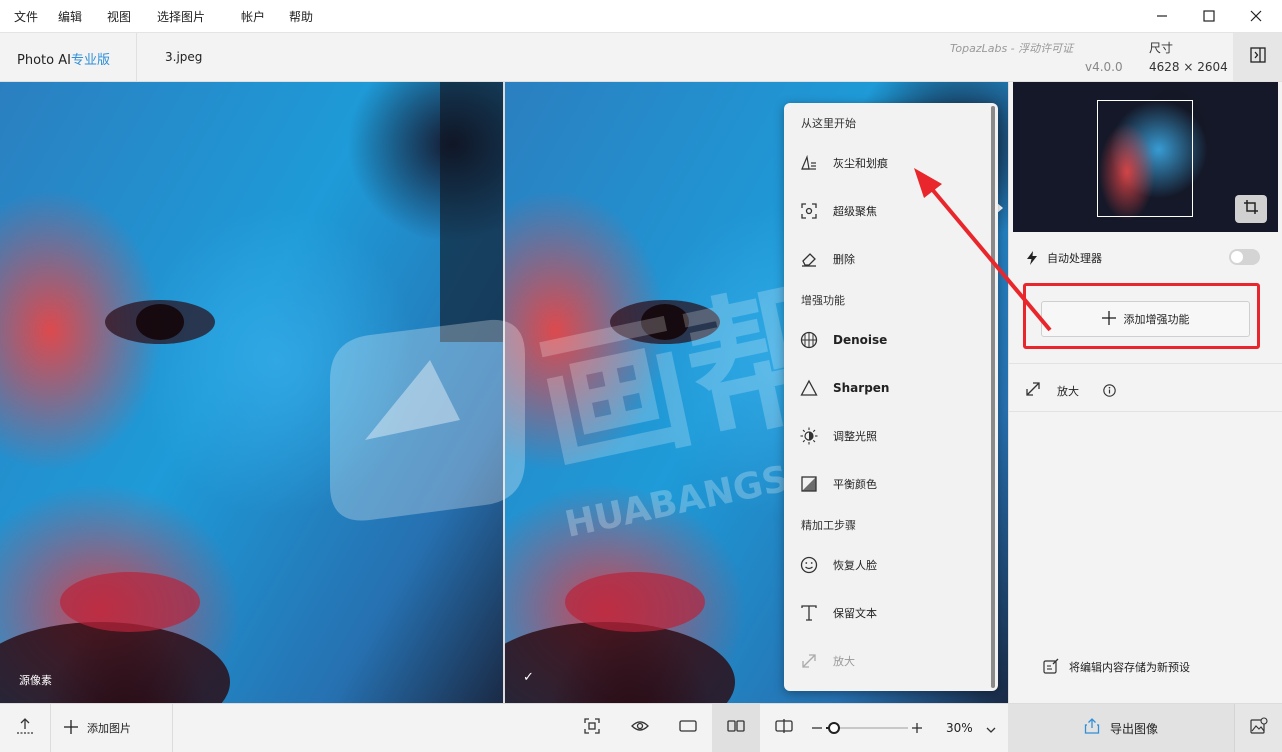 The width and height of the screenshot is (1282, 752). Describe the element at coordinates (855, 211) in the screenshot. I see `menu-item-label: 超级聚焦` at that location.